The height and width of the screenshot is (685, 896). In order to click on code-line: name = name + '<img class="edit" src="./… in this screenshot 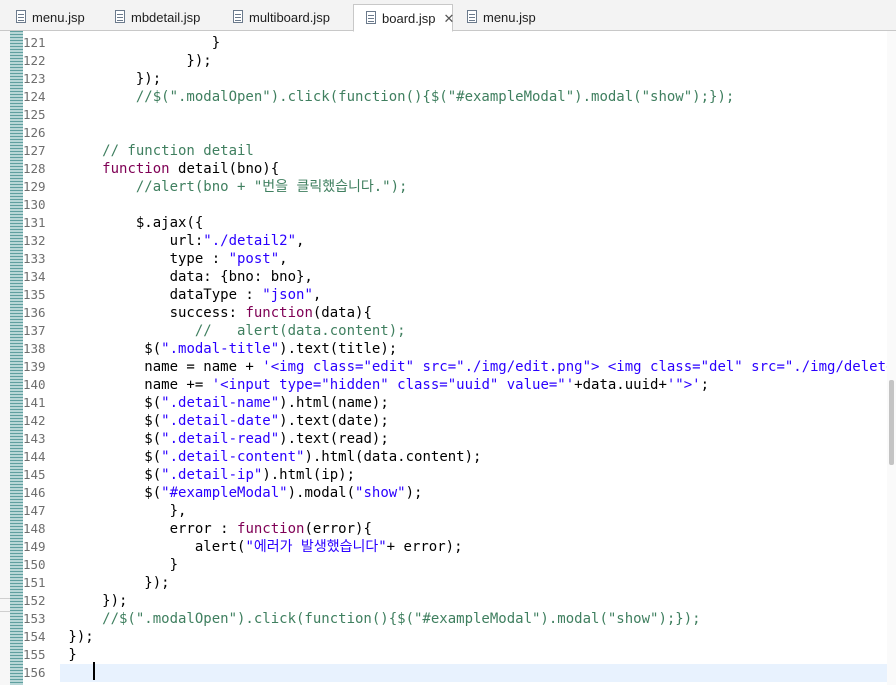, I will do `click(478, 367)`.